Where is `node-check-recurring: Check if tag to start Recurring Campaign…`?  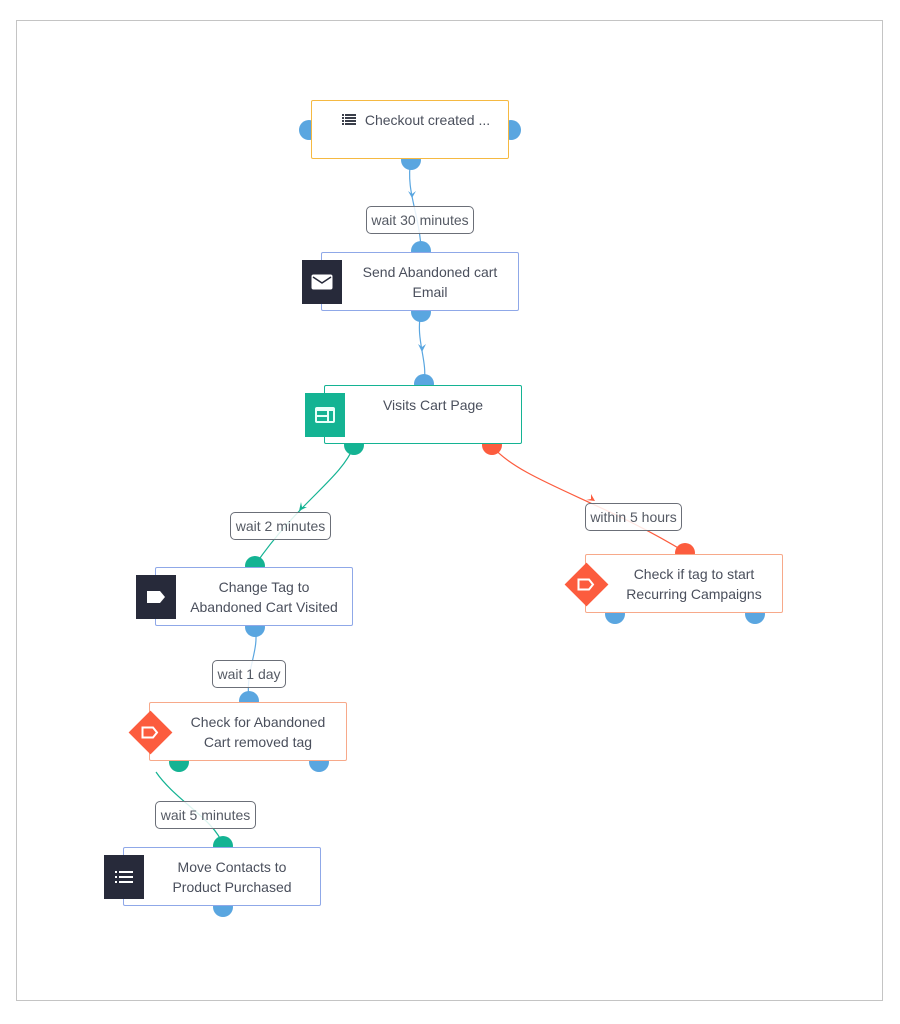
node-check-recurring: Check if tag to start Recurring Campaign… is located at coordinates (684, 583).